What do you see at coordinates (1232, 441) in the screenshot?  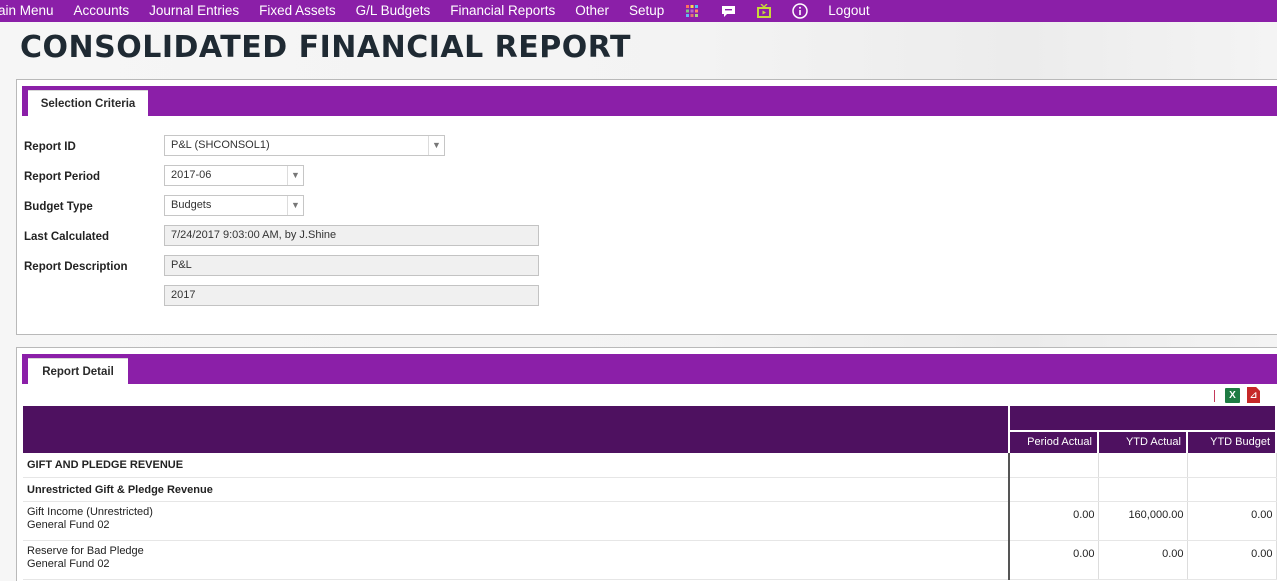 I see `column-header-ytd-budget: YTD Budget` at bounding box center [1232, 441].